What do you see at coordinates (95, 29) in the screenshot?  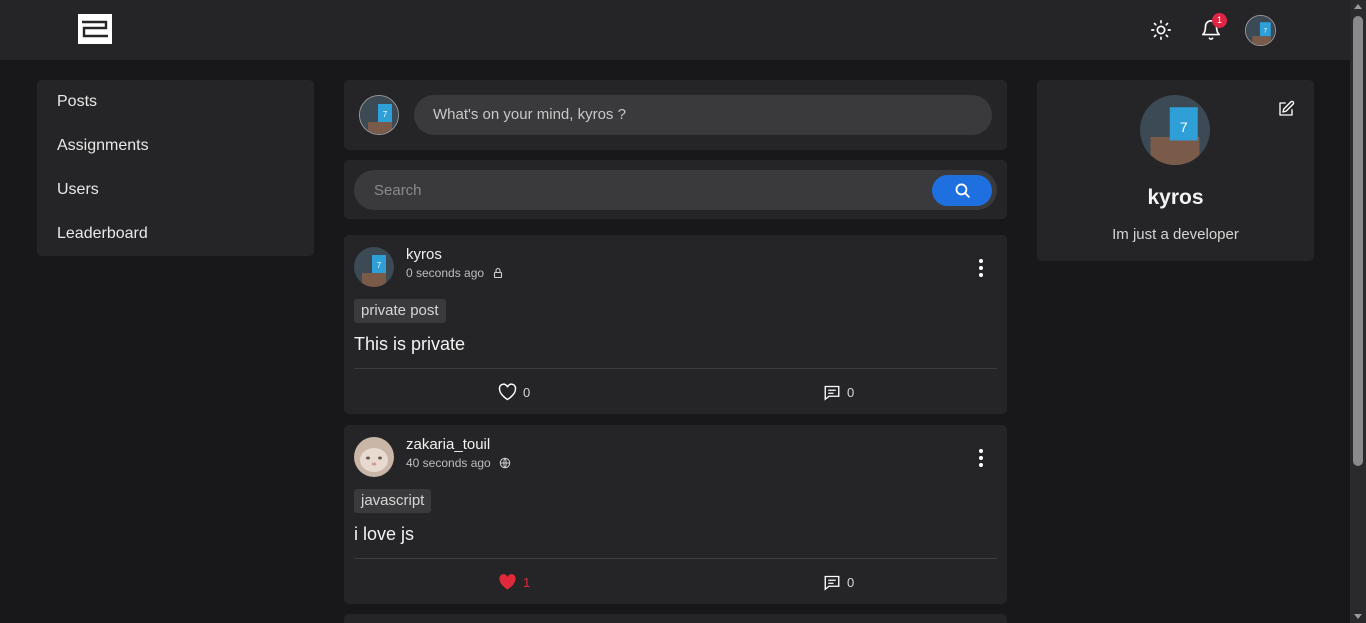 I see `app-logo` at bounding box center [95, 29].